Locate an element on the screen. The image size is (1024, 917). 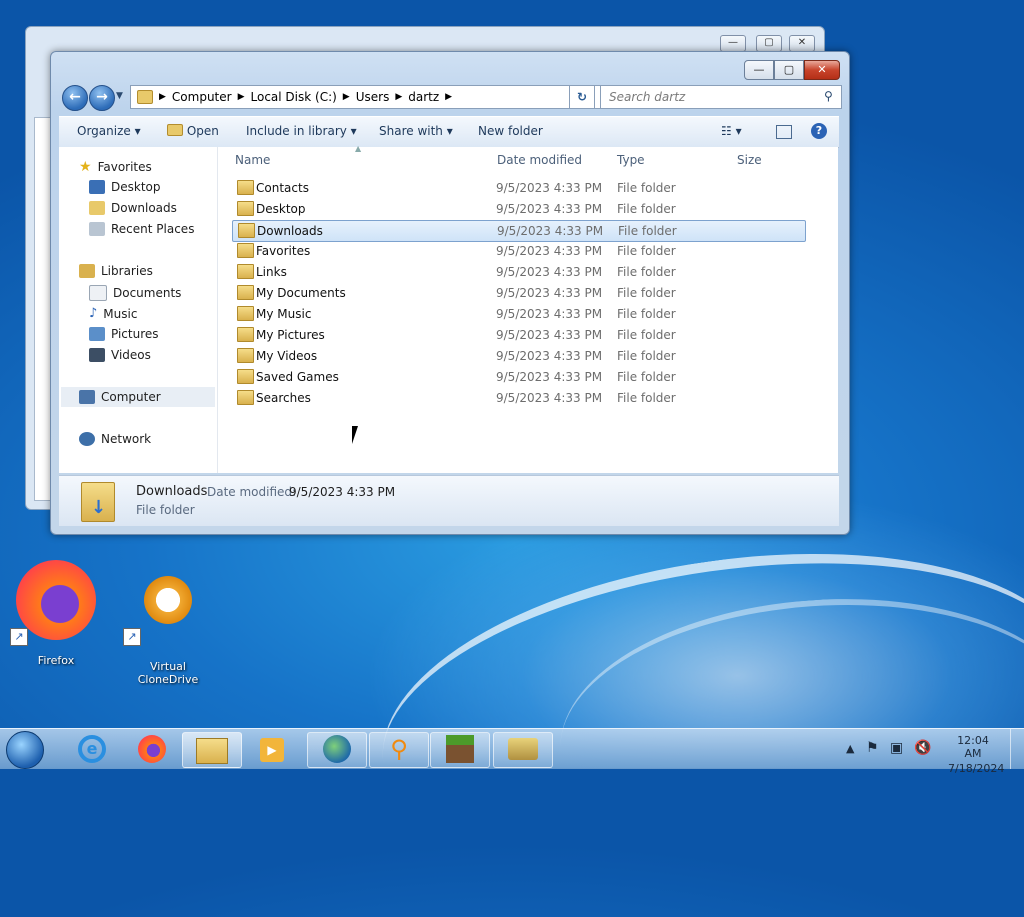
share-with-menu: Share with ▾ is located at coordinates (416, 131).